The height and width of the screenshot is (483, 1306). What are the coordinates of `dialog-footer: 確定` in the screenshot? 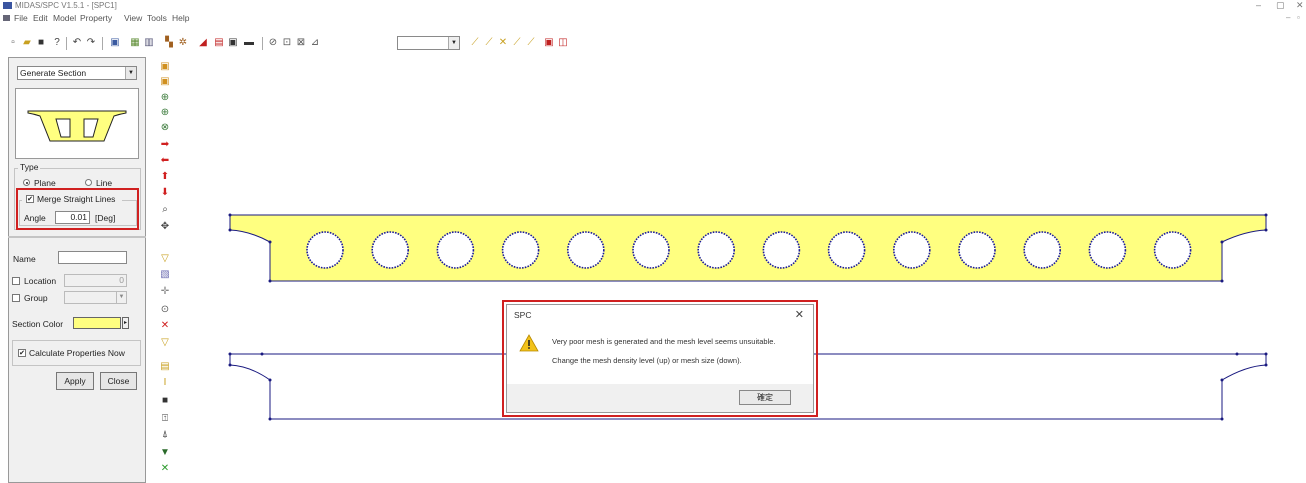 It's located at (660, 398).